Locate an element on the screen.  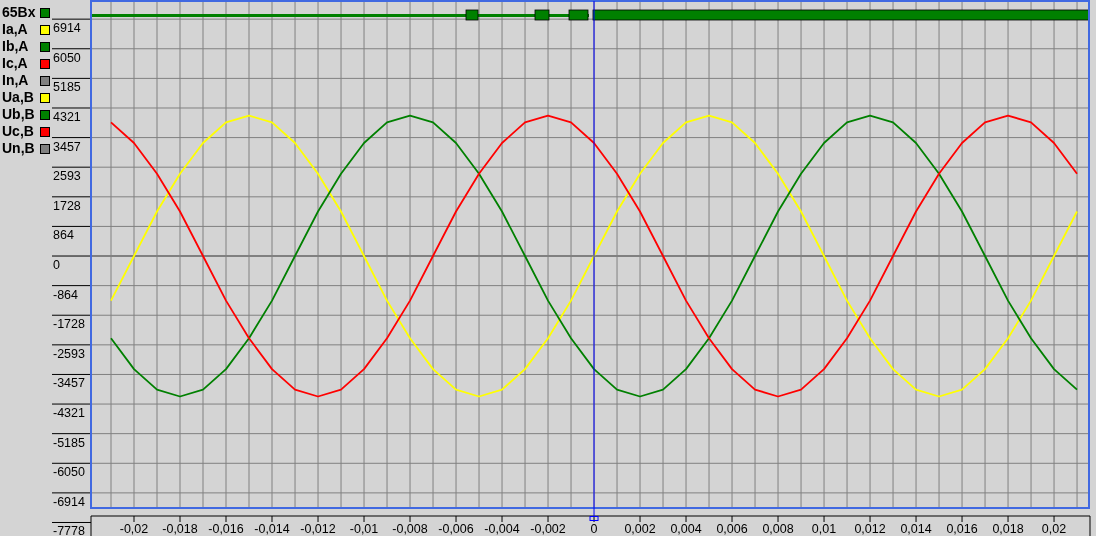
x-tick-label: -0,018 is located at coordinates (180, 529).